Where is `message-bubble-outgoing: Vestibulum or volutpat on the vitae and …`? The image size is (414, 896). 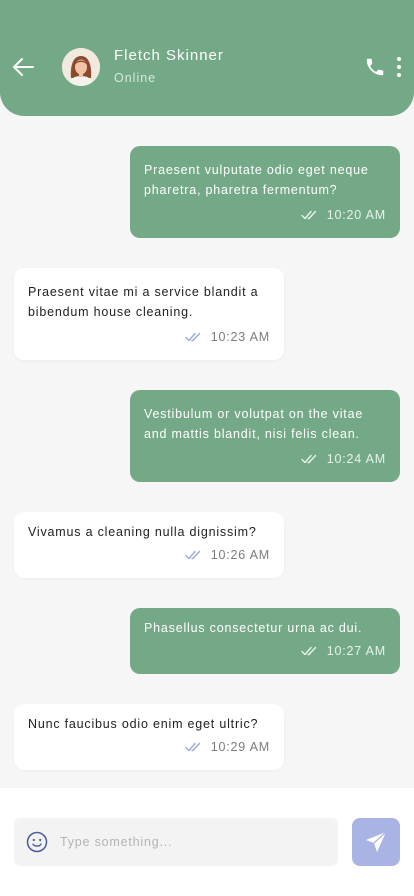 message-bubble-outgoing: Vestibulum or volutpat on the vitae and … is located at coordinates (265, 436).